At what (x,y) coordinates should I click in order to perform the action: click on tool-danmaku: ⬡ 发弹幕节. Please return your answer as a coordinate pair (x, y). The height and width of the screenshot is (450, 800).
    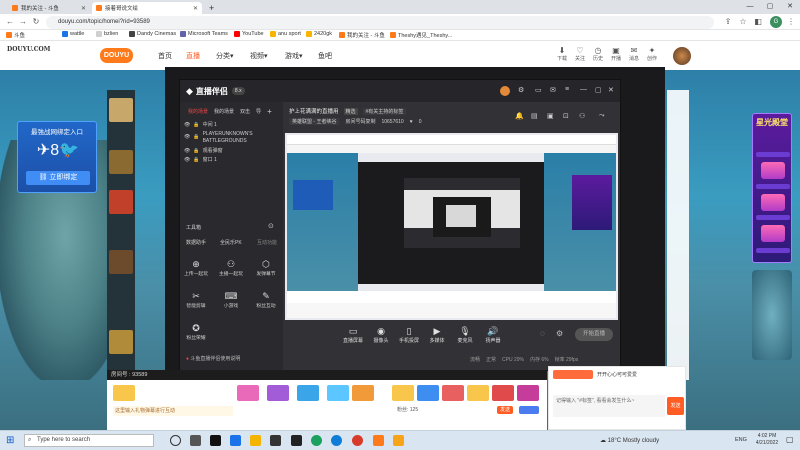
    Looking at the image, I should click on (266, 268).